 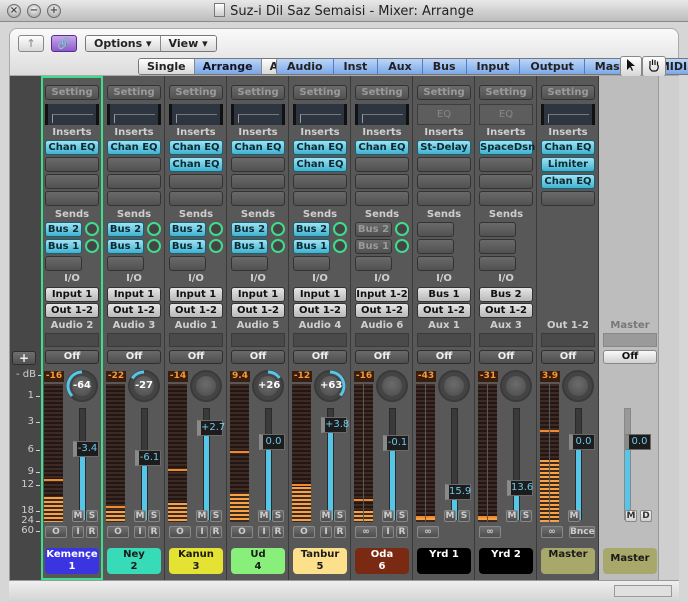 I want to click on stereo-link-button: ∞, so click(x=366, y=532).